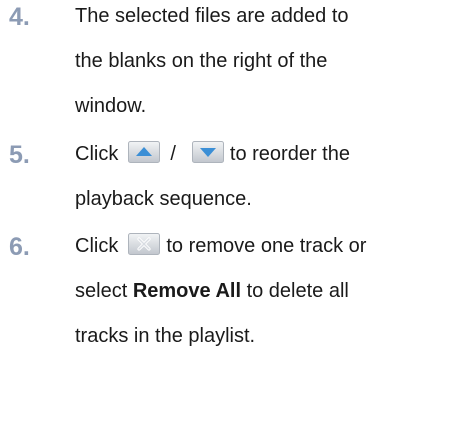 The height and width of the screenshot is (435, 464). Describe the element at coordinates (289, 154) in the screenshot. I see `reorder-text: to reorder the` at that location.